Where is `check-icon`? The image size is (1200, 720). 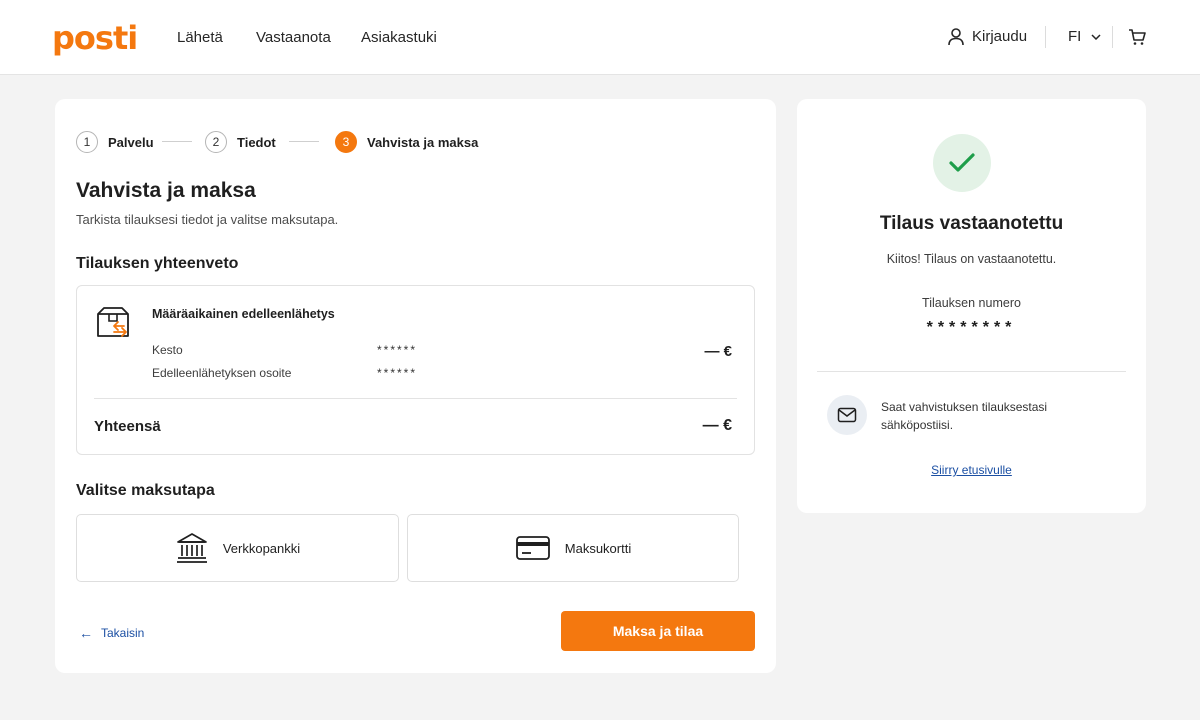
check-icon is located at coordinates (962, 162).